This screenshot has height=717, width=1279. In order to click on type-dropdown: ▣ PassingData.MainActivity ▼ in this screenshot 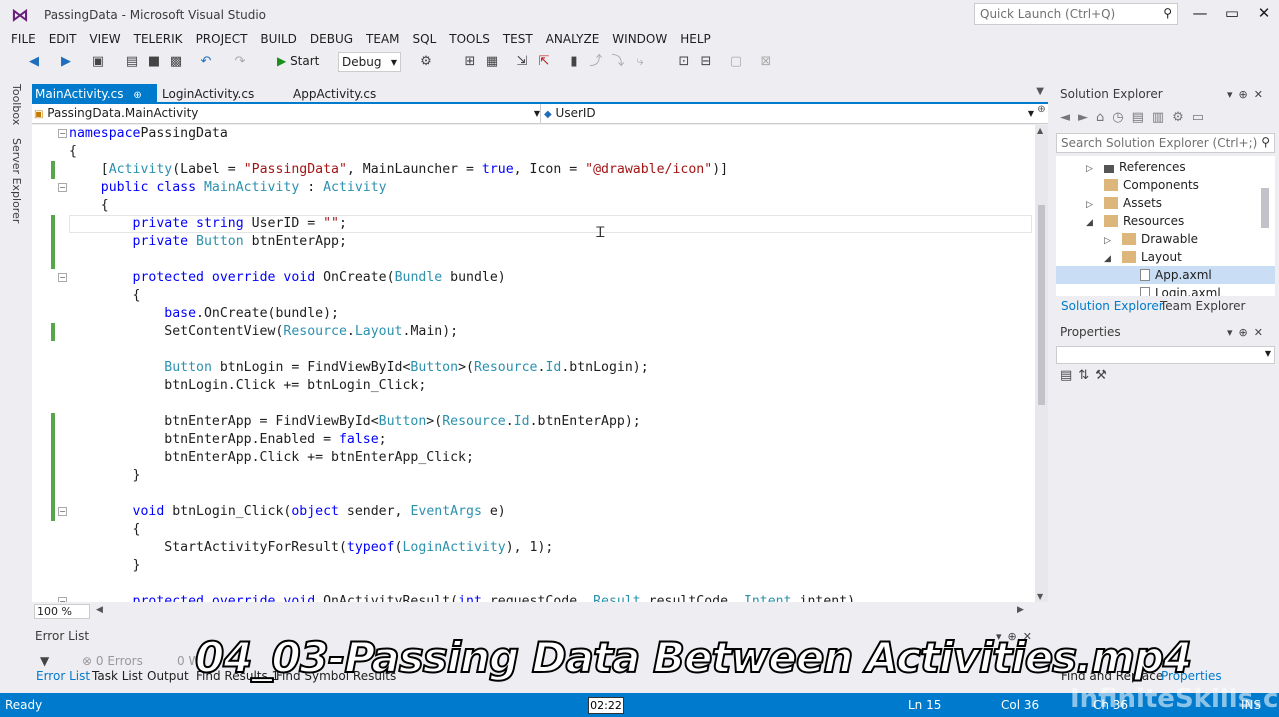, I will do `click(287, 113)`.